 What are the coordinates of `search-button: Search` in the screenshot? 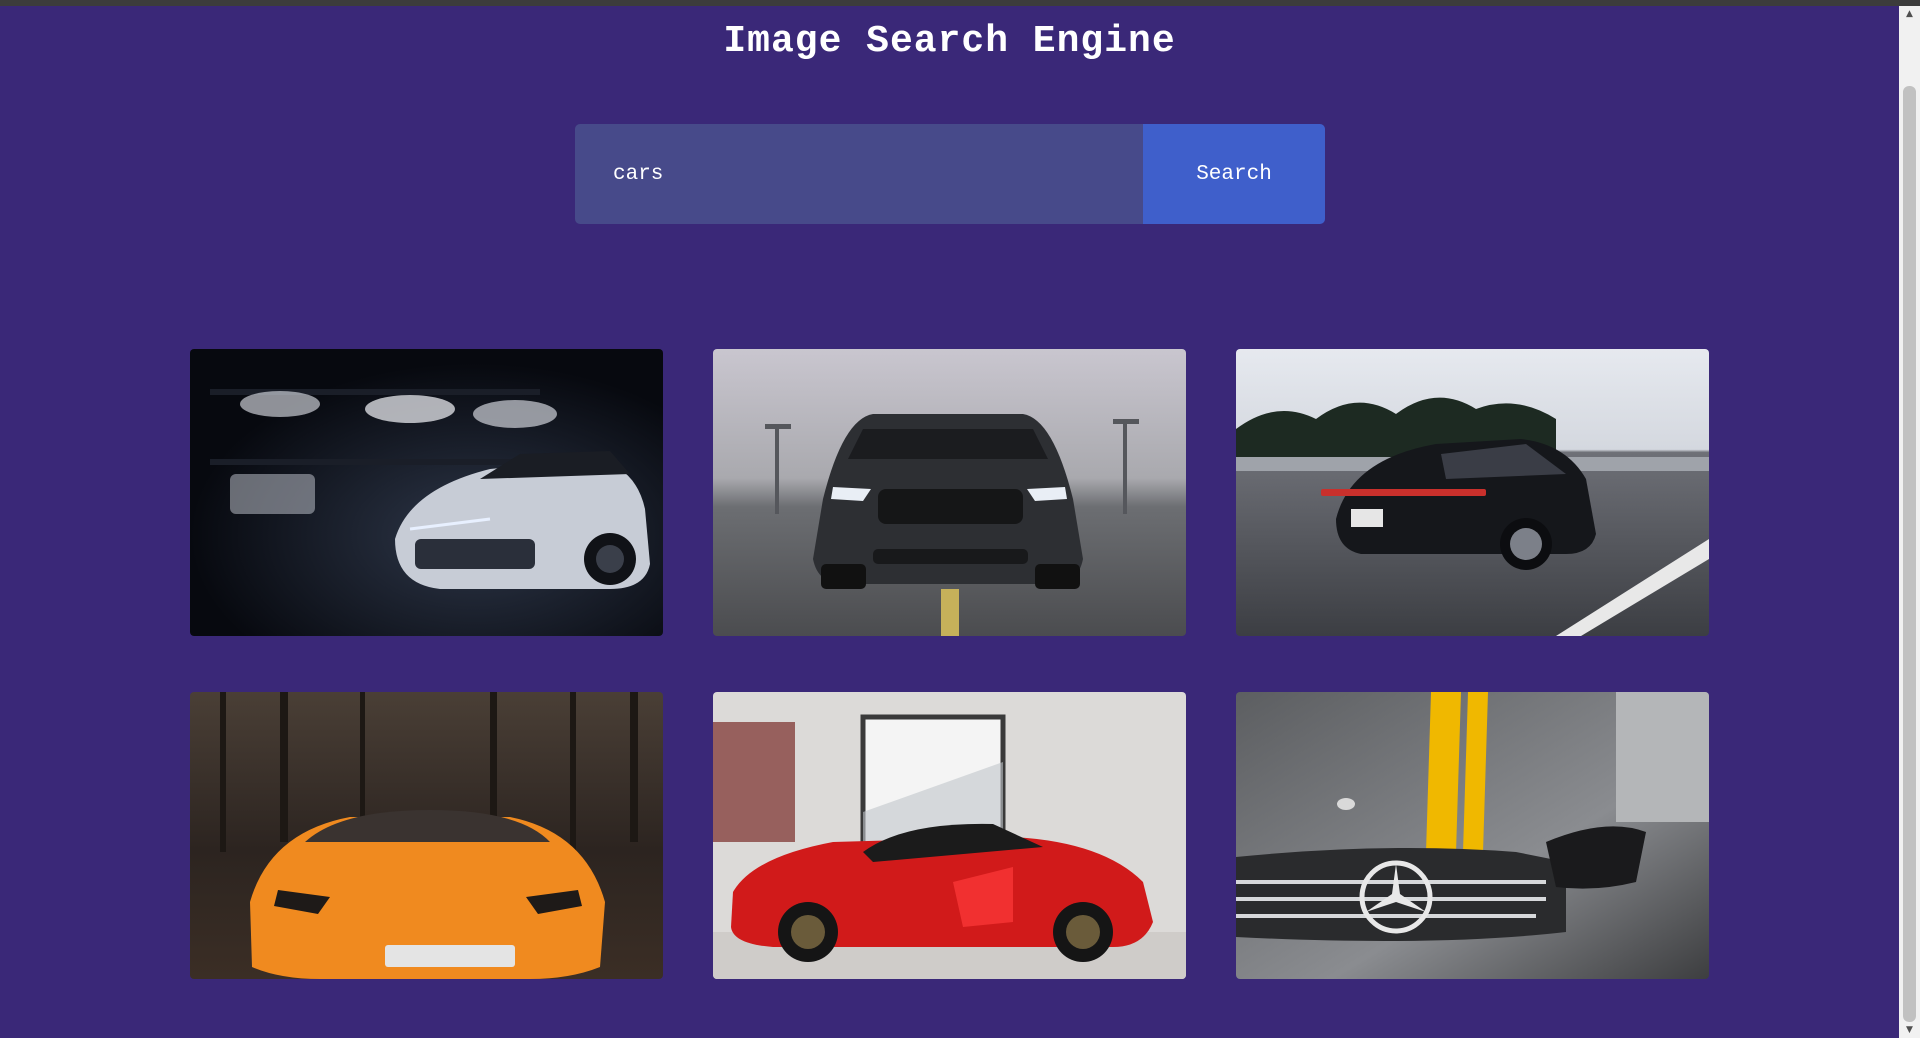 It's located at (1234, 174).